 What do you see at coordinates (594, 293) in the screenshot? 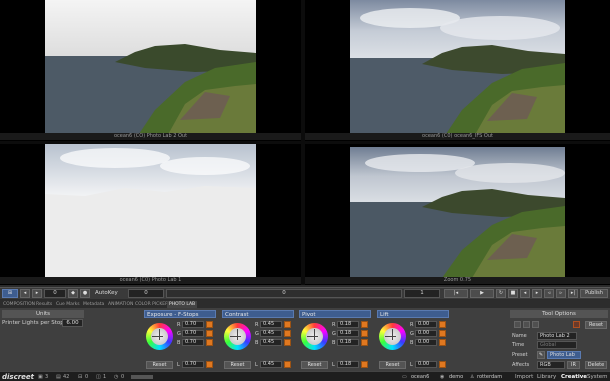
I see `publish-button: Publish` at bounding box center [594, 293].